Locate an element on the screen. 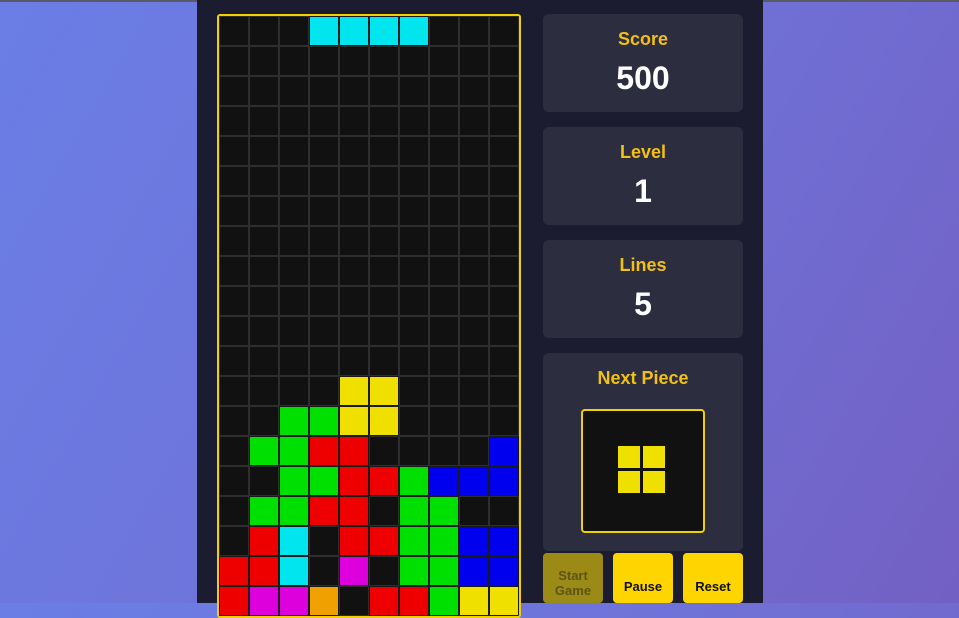 The image size is (959, 618). score-label: Score is located at coordinates (643, 39).